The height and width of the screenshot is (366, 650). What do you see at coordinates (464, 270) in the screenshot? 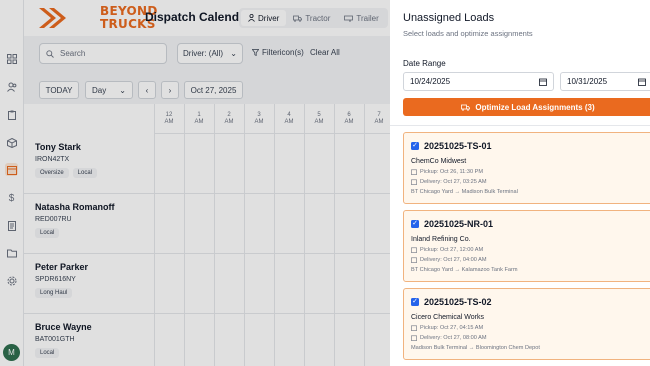
I see `load-route: BT Chicago Yard → Kalamazoo Tank Farm` at bounding box center [464, 270].